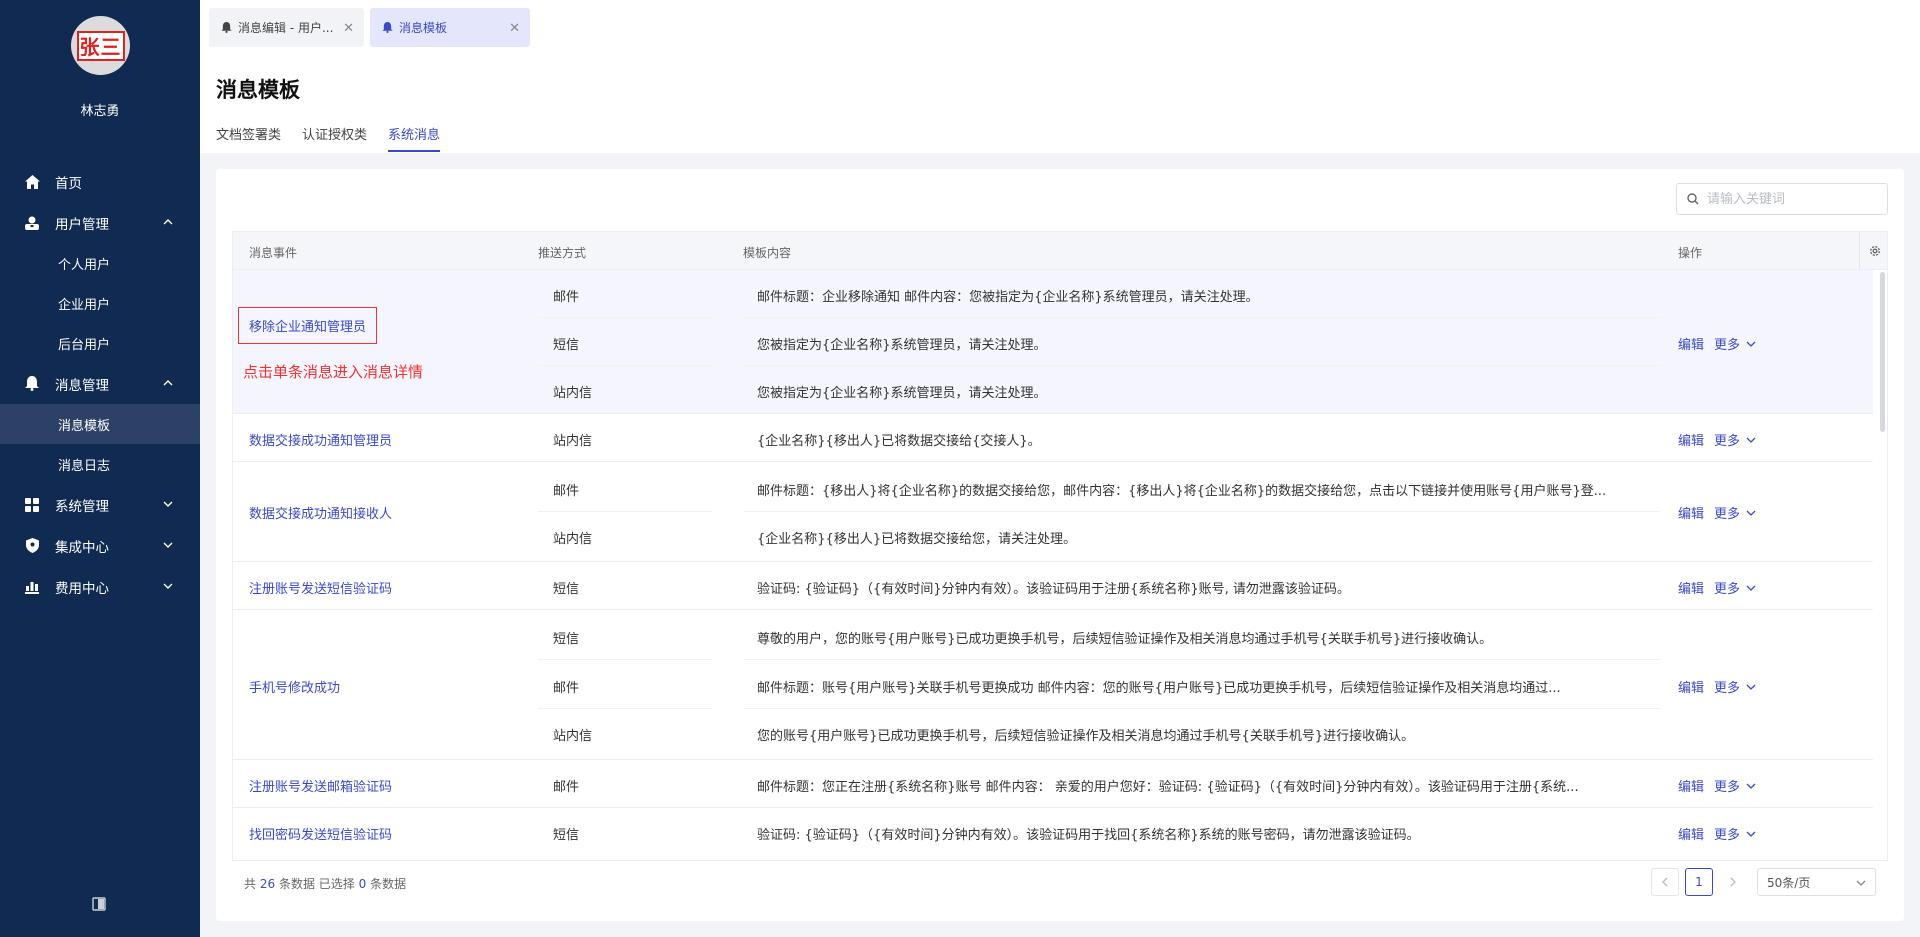  Describe the element at coordinates (100, 45) in the screenshot. I see `avatar: 张三` at that location.